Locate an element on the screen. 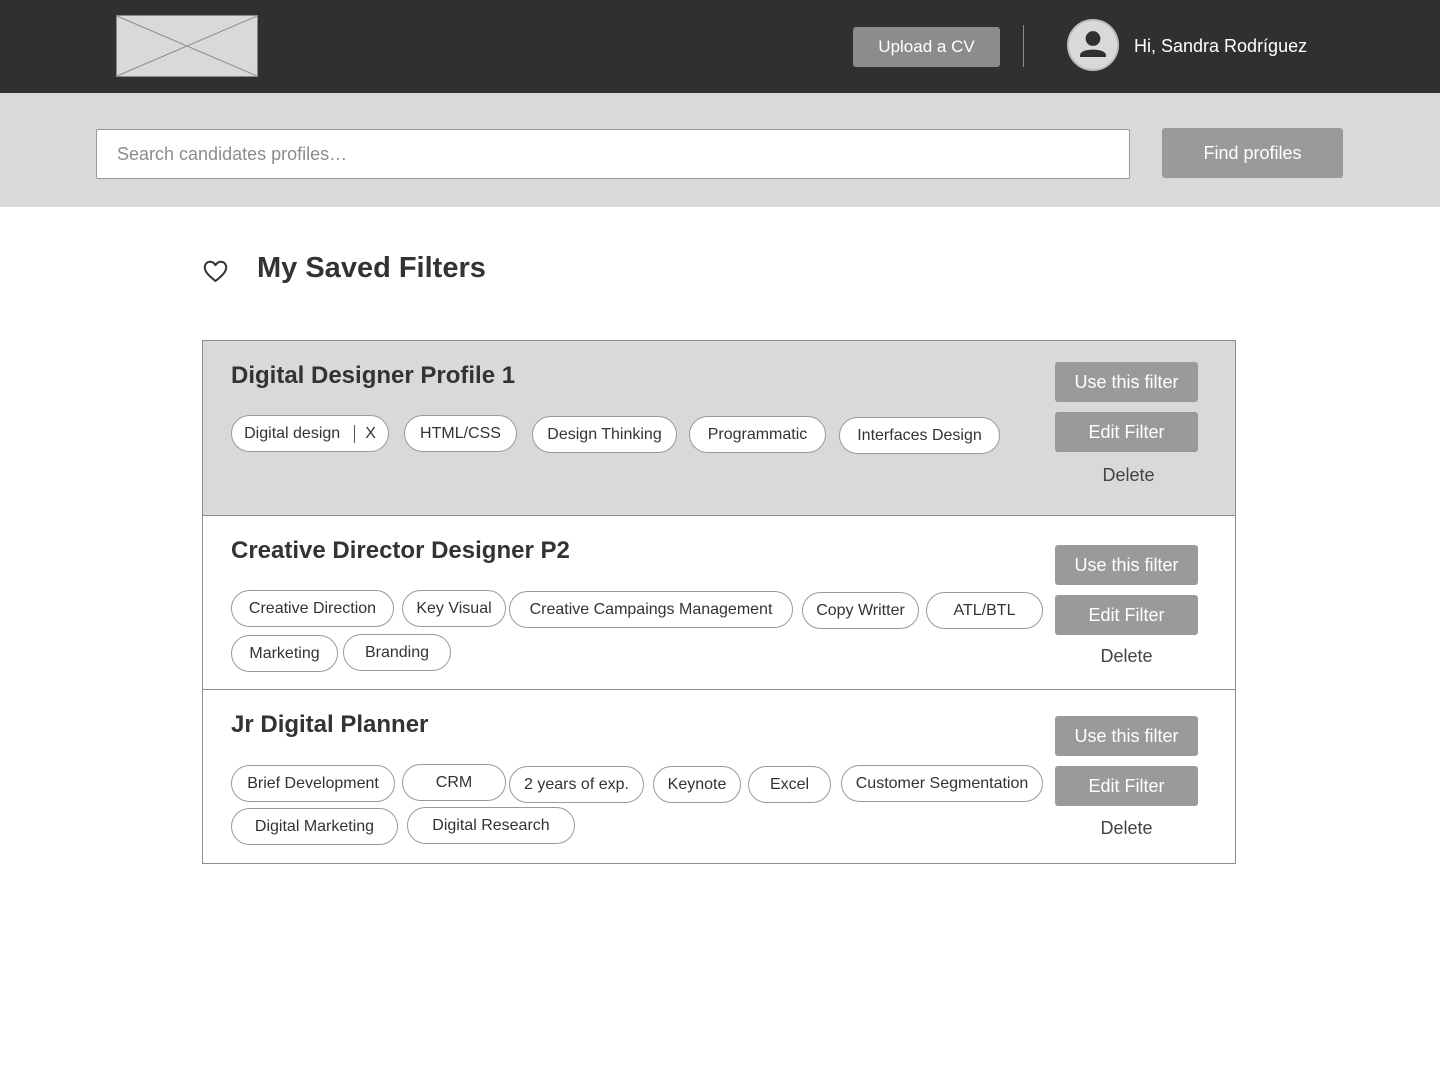 Image resolution: width=1440 pixels, height=1080 pixels. tag-label: Digital Research is located at coordinates (491, 825).